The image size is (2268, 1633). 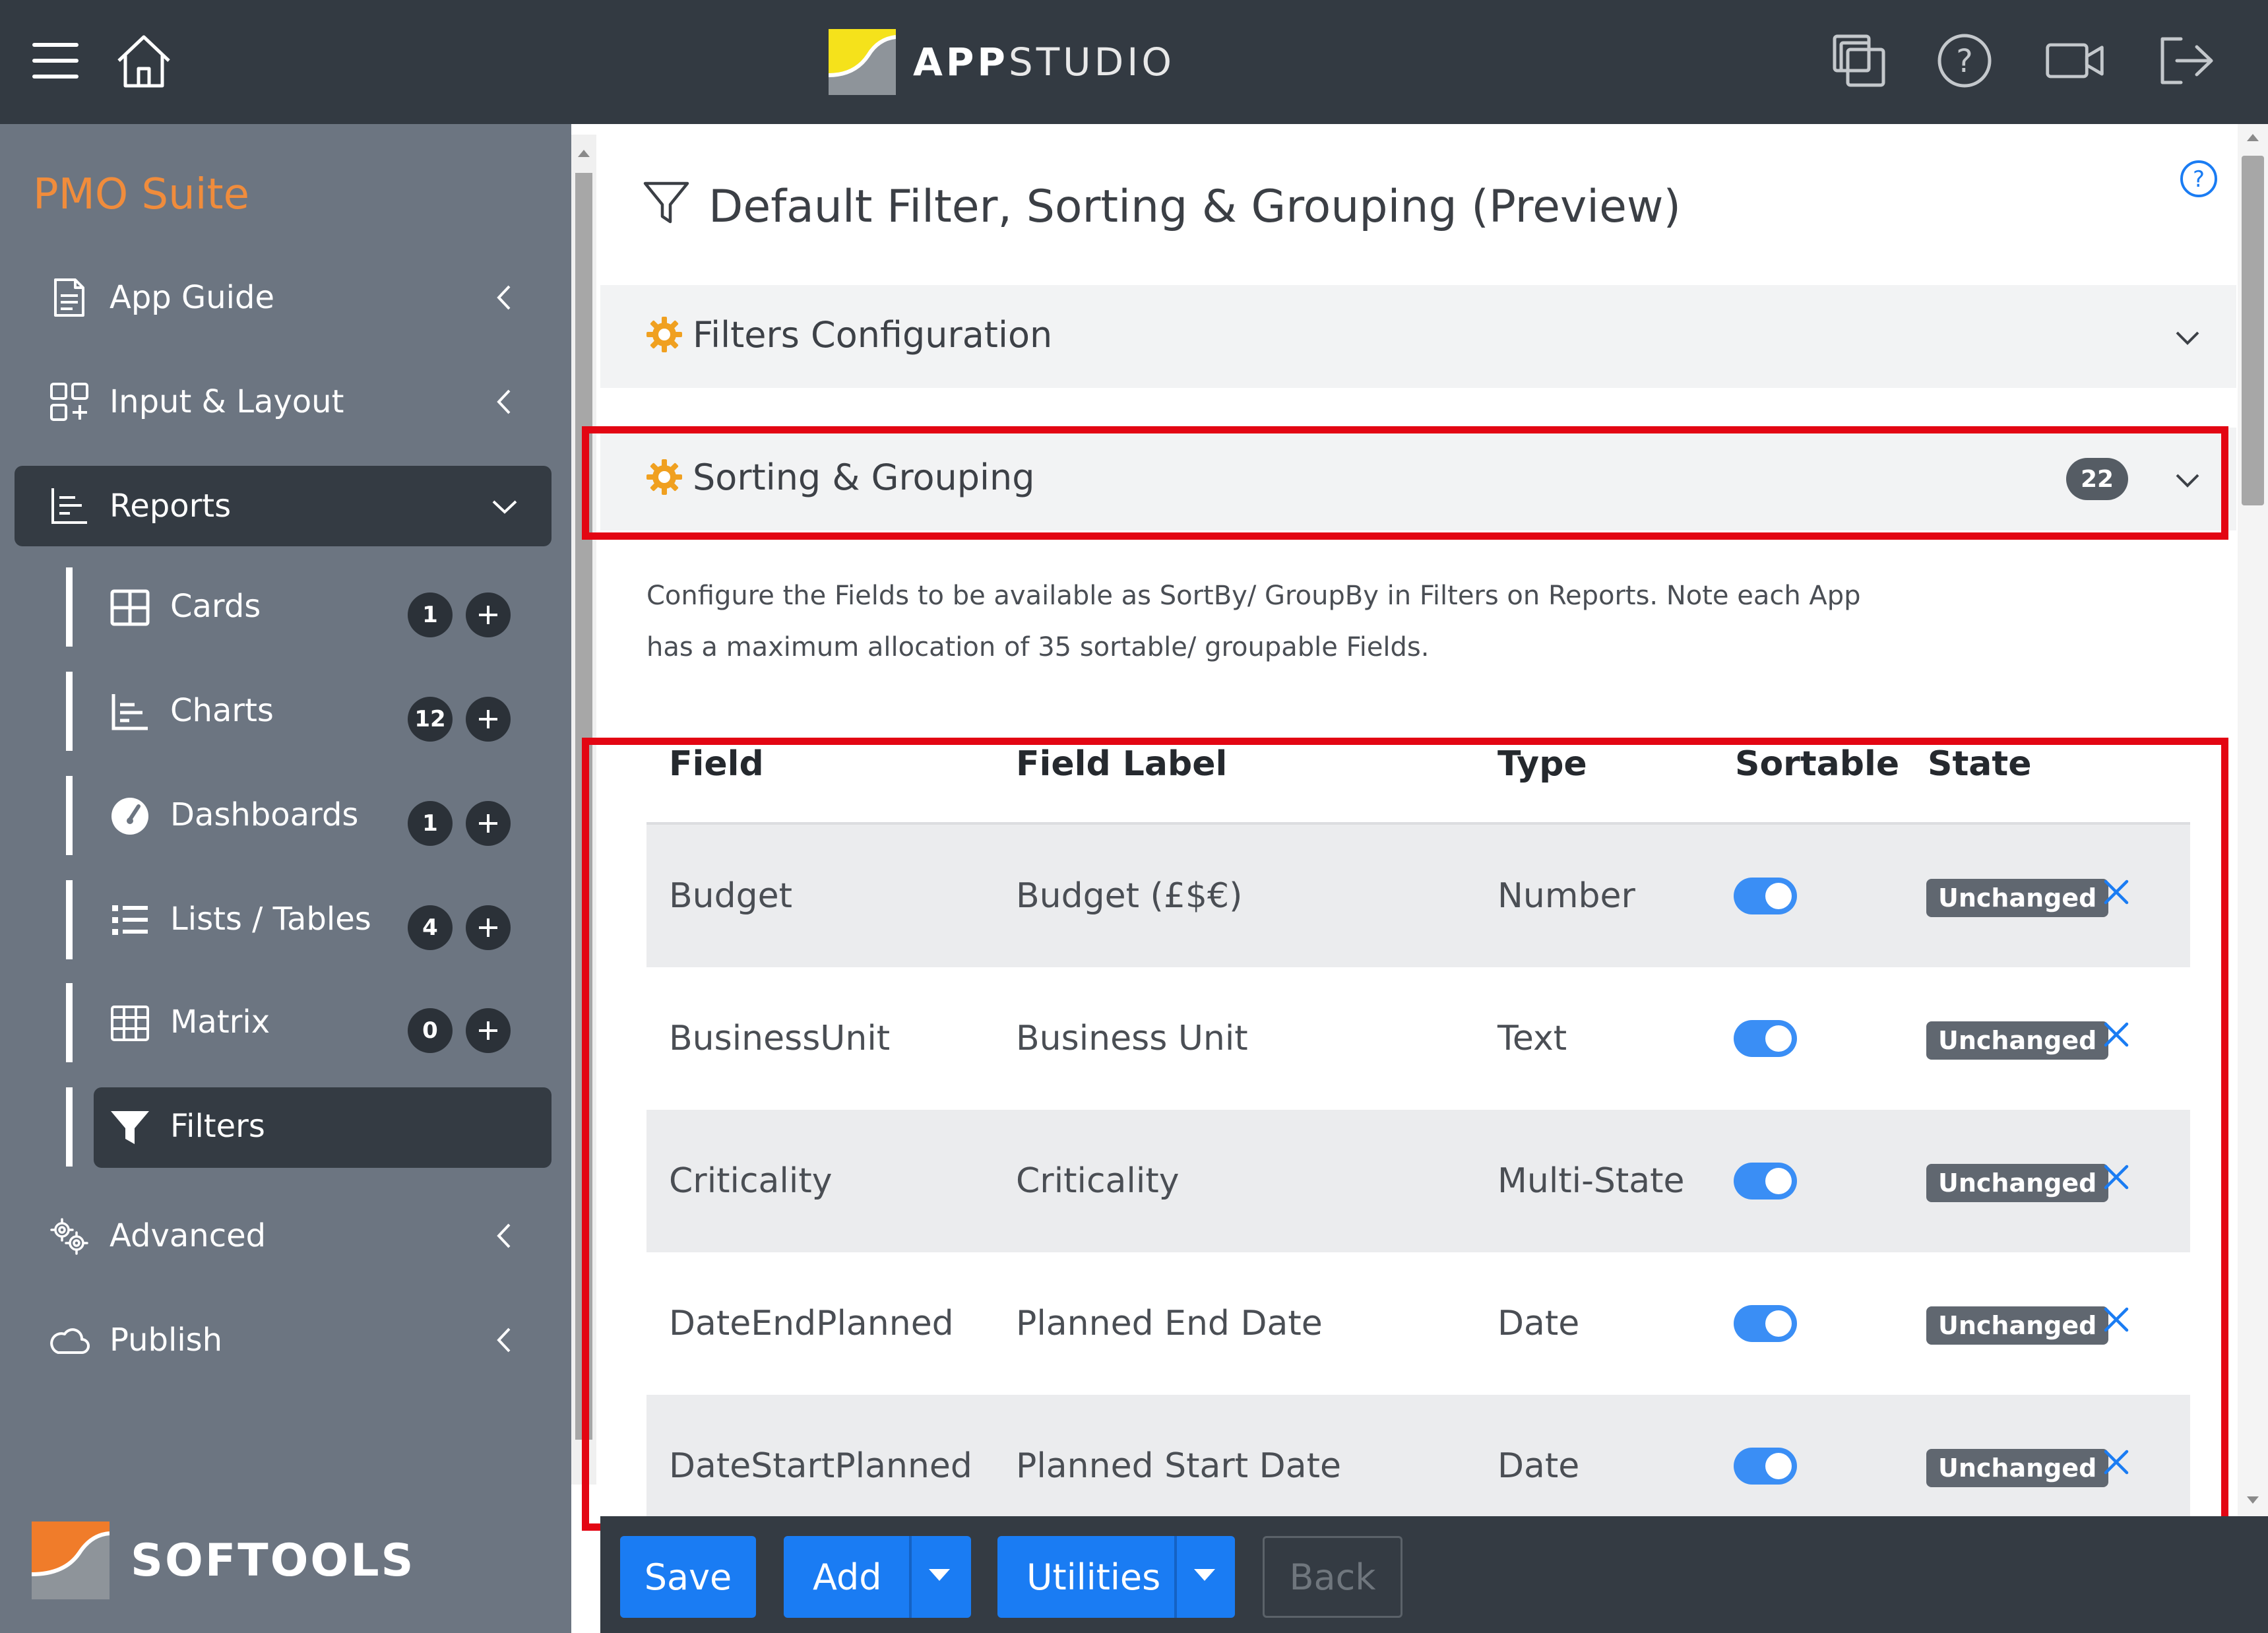 I want to click on sortable-count-badge: 22, so click(x=2097, y=479).